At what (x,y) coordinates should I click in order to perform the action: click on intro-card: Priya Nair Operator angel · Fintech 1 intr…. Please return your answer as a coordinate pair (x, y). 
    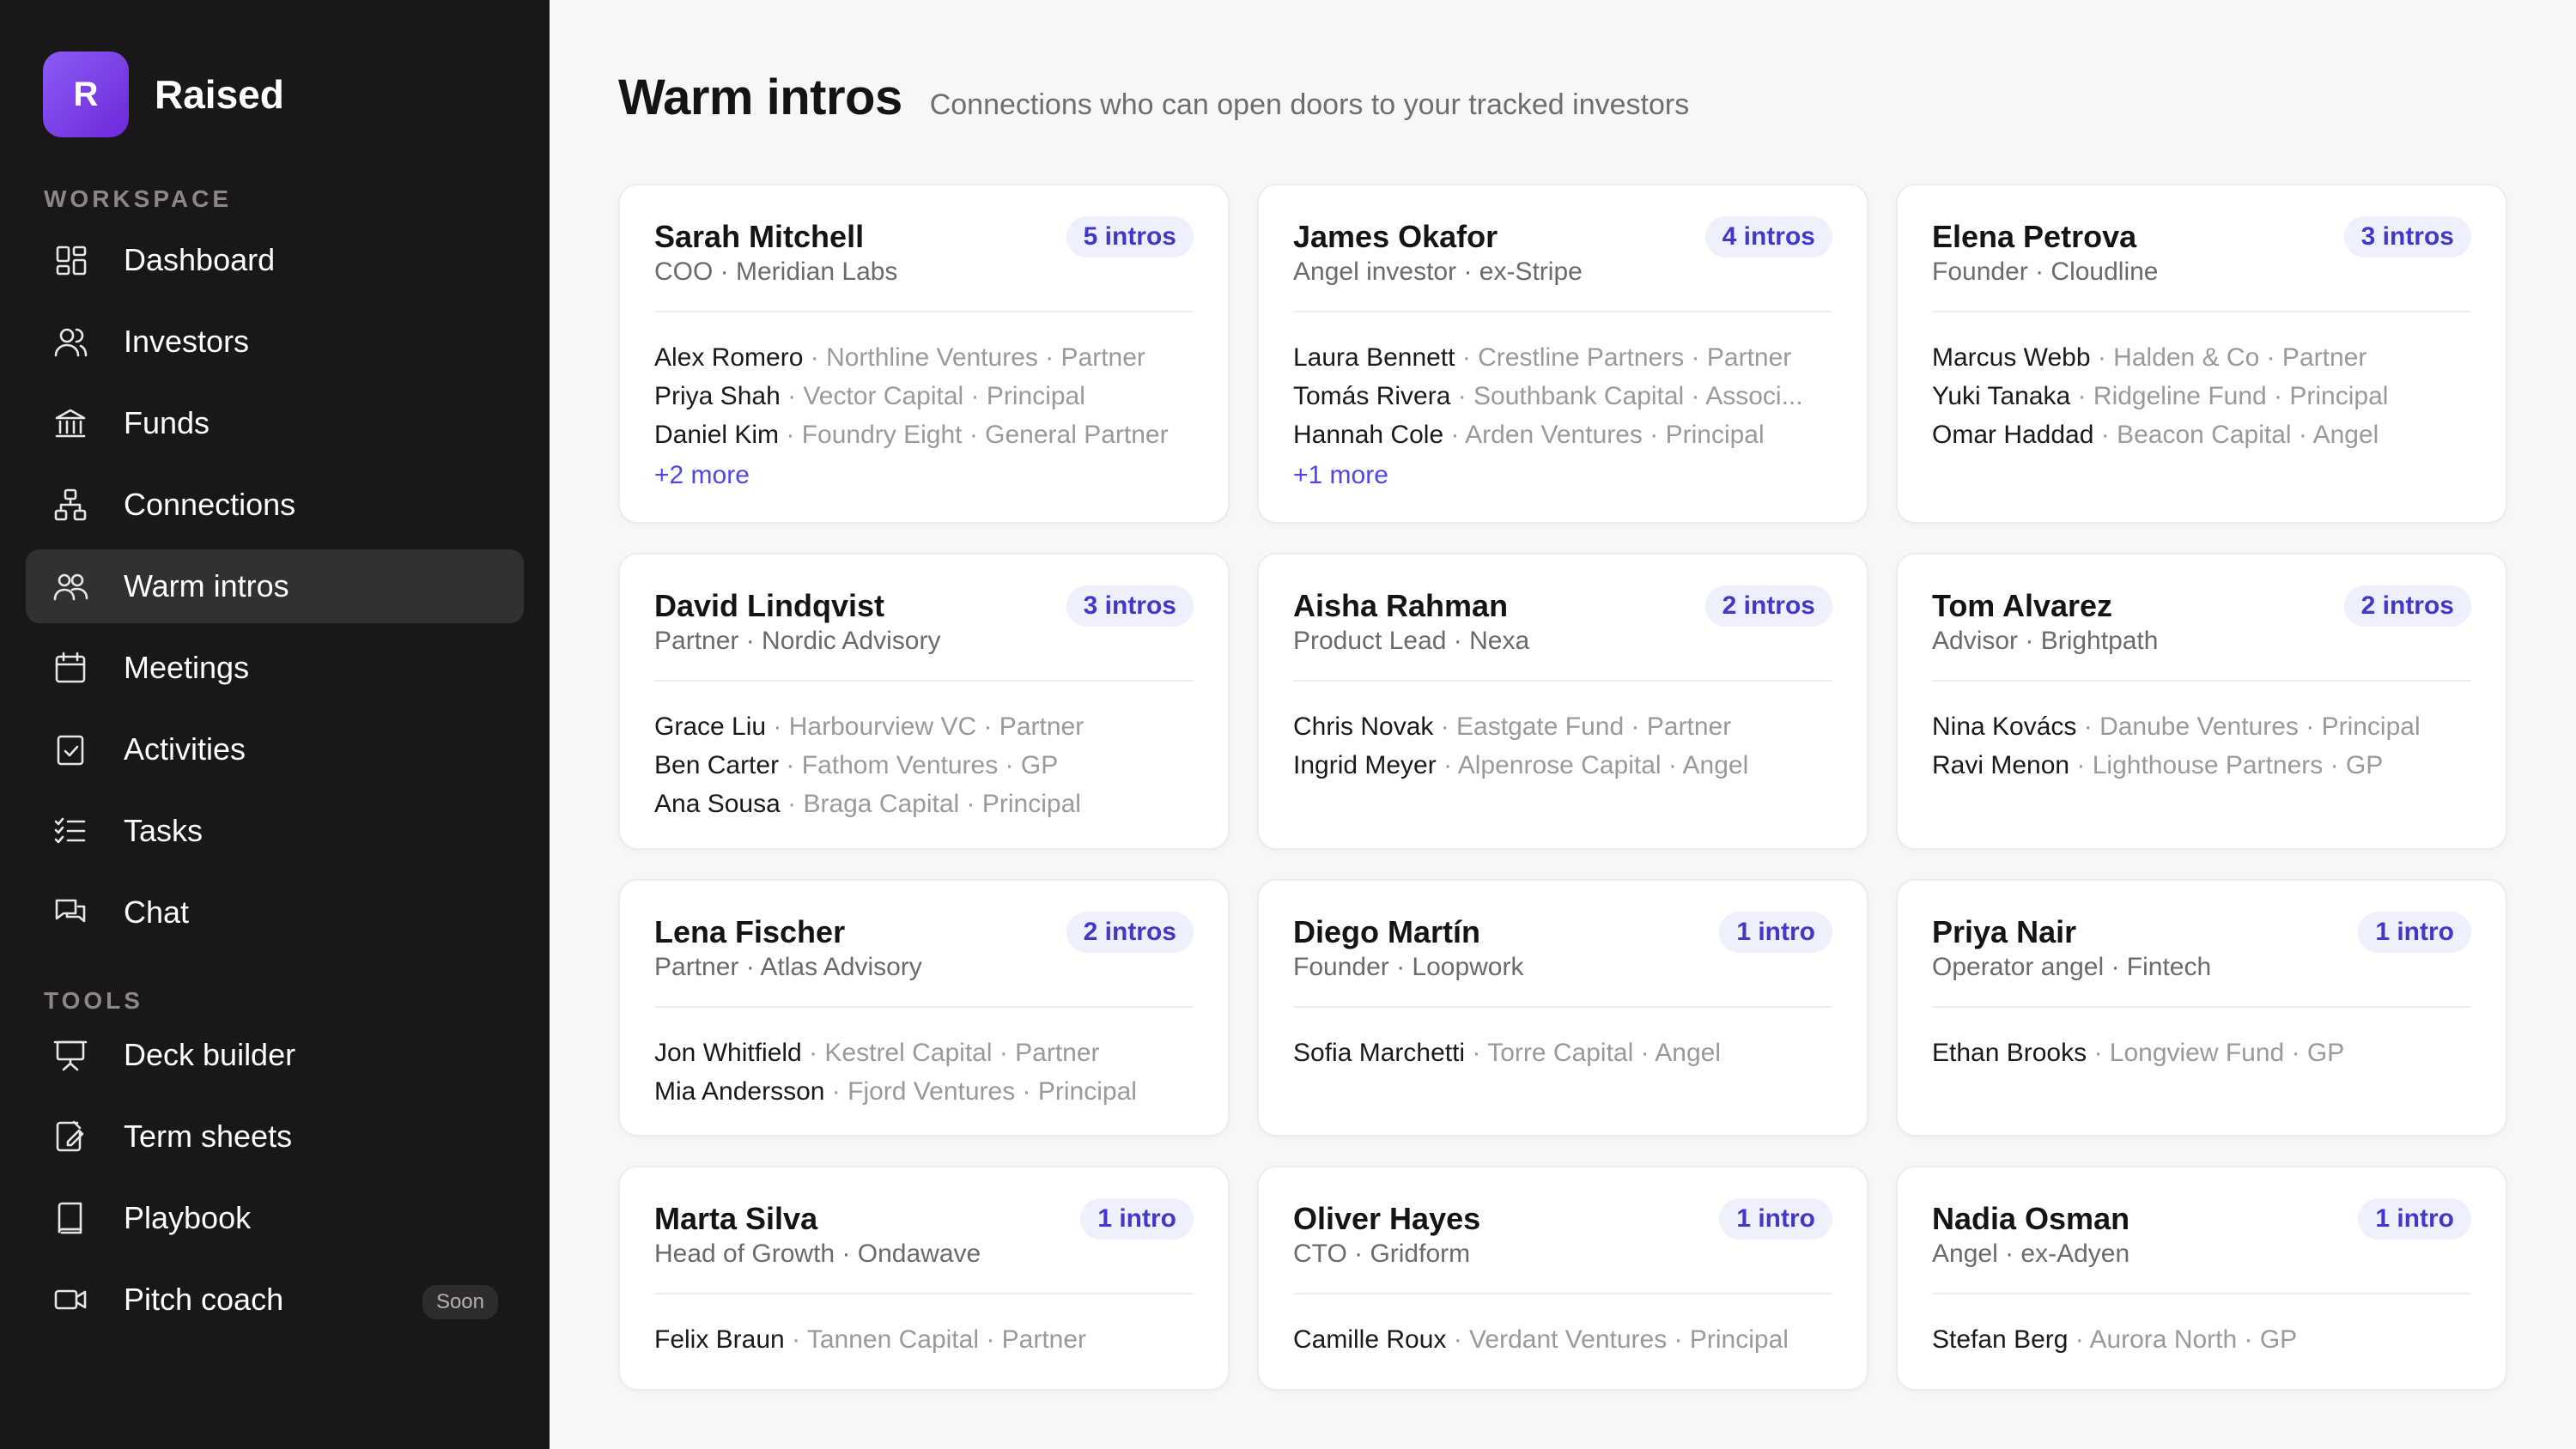
    Looking at the image, I should click on (2201, 1008).